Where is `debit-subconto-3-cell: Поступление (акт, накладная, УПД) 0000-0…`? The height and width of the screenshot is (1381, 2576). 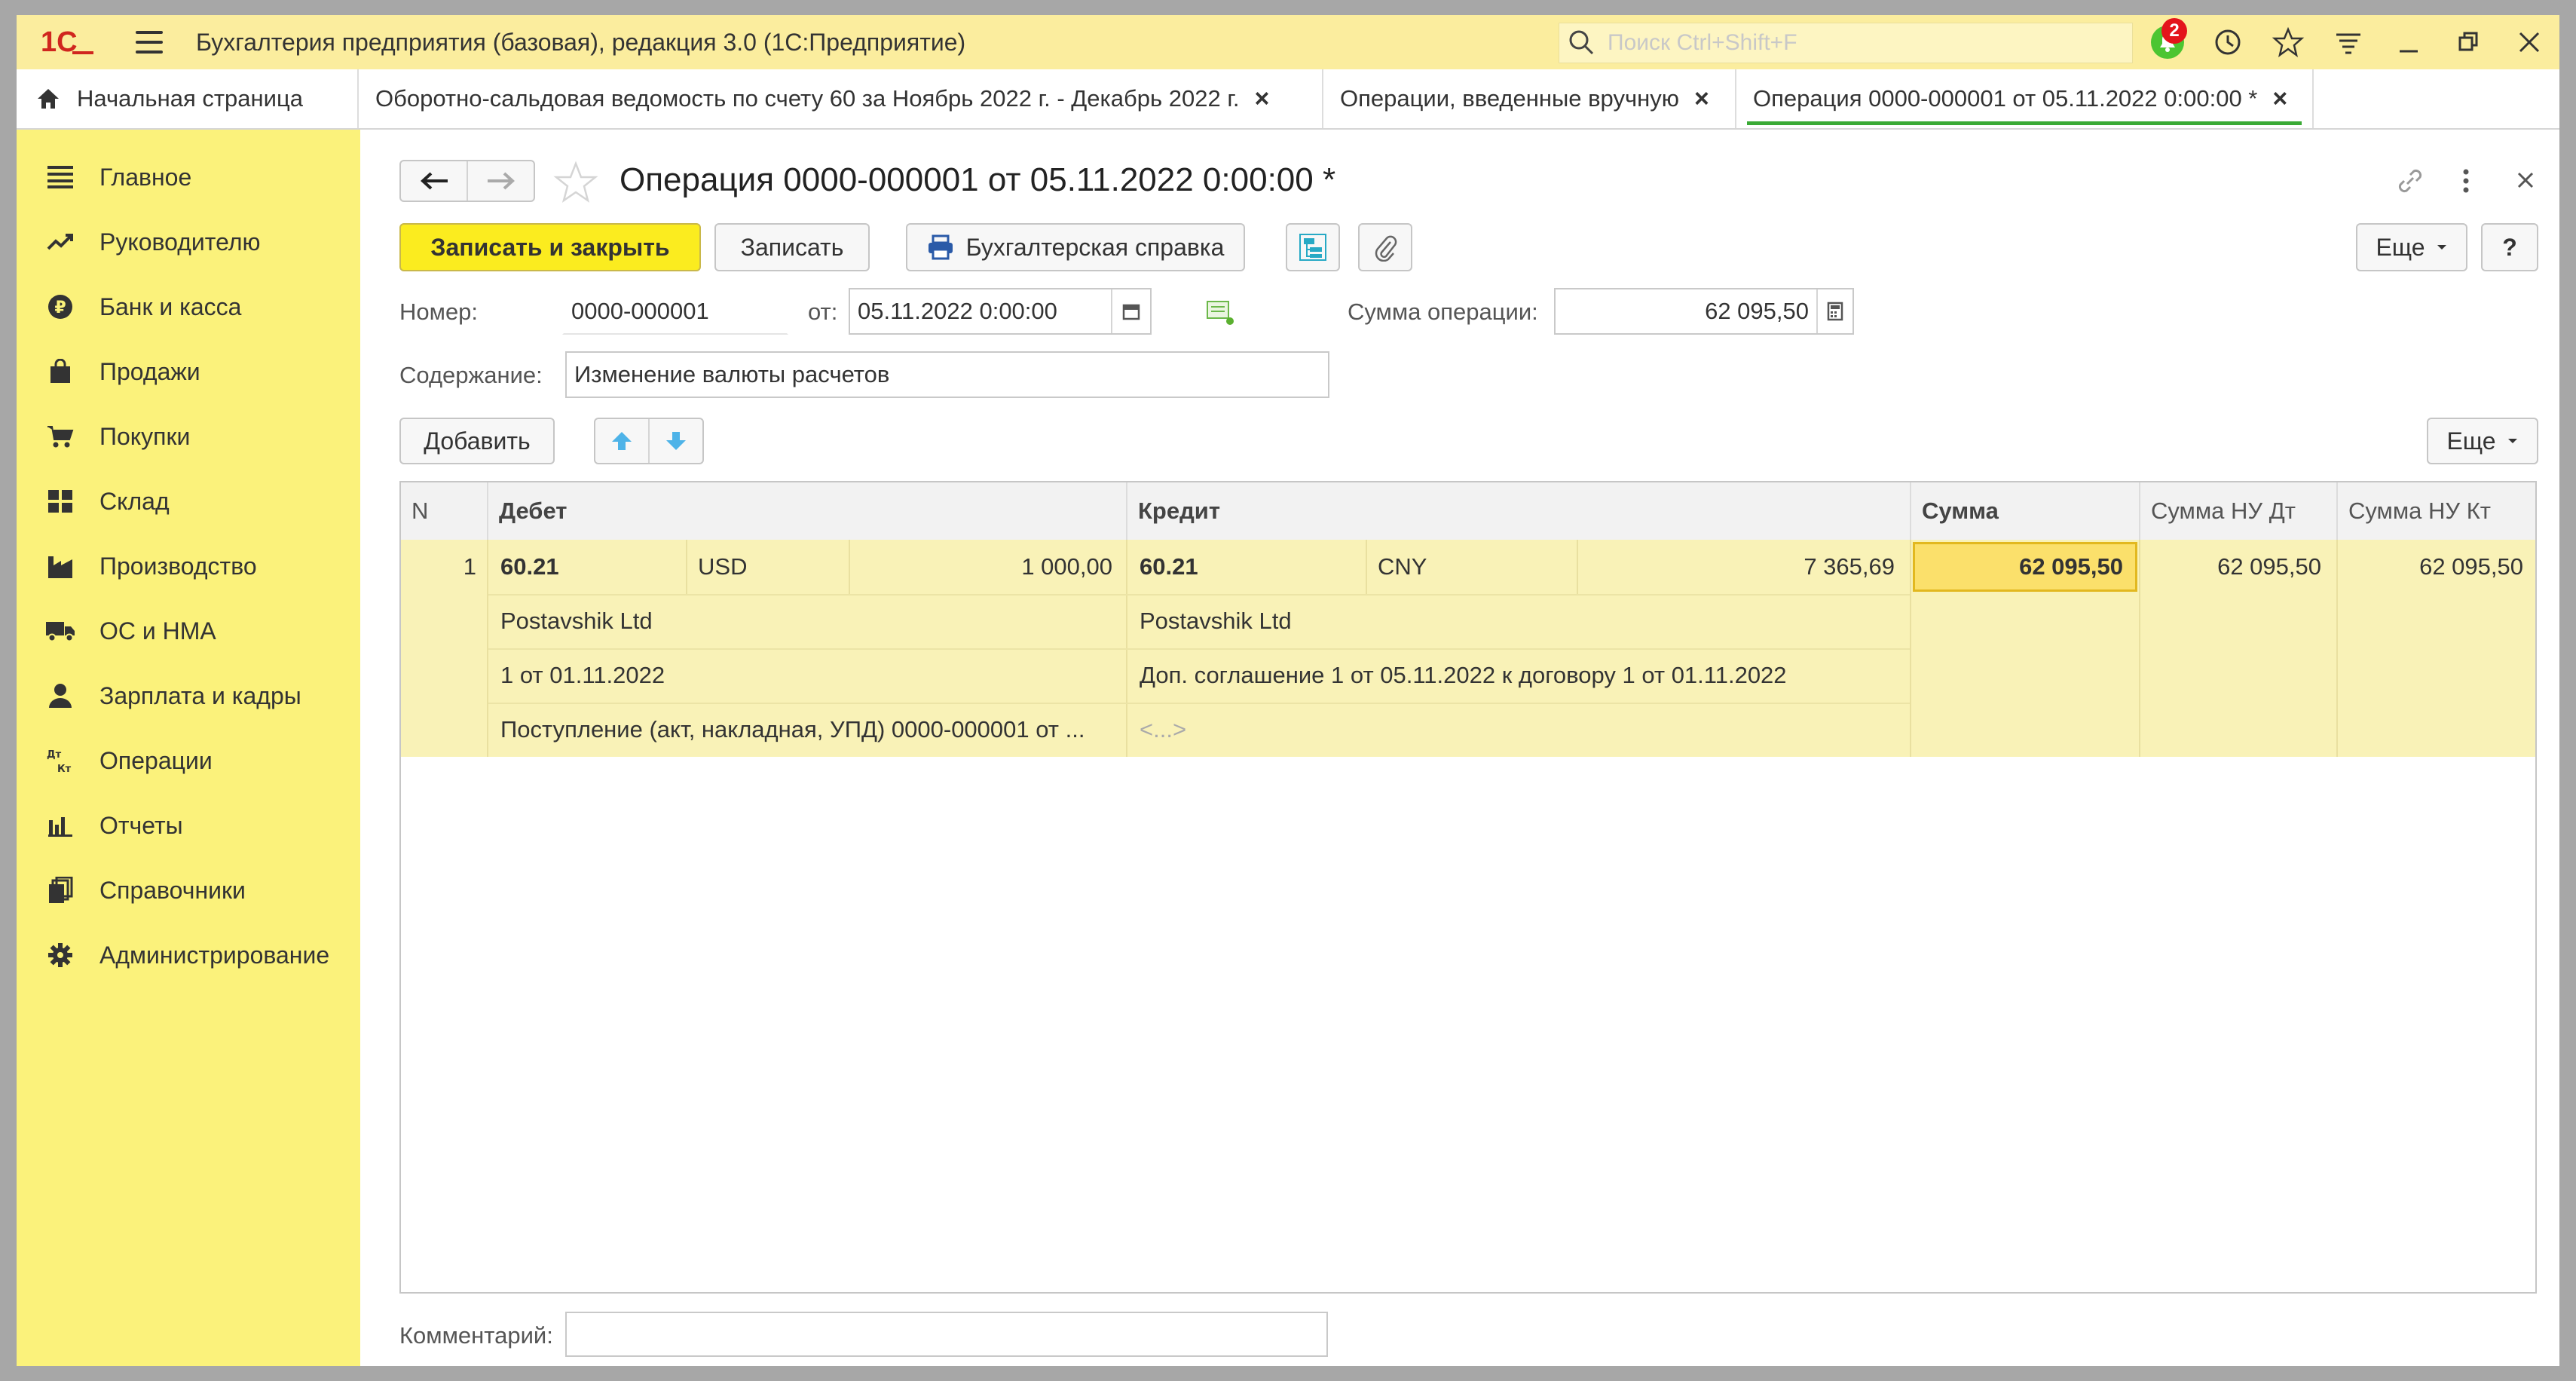 debit-subconto-3-cell: Поступление (акт, накладная, УПД) 0000-0… is located at coordinates (807, 730).